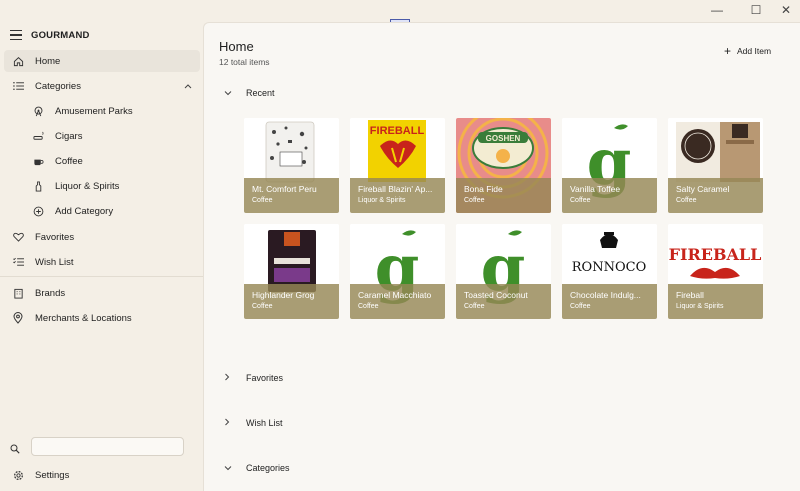 The image size is (800, 491). What do you see at coordinates (264, 423) in the screenshot?
I see `section-label: Wish List` at bounding box center [264, 423].